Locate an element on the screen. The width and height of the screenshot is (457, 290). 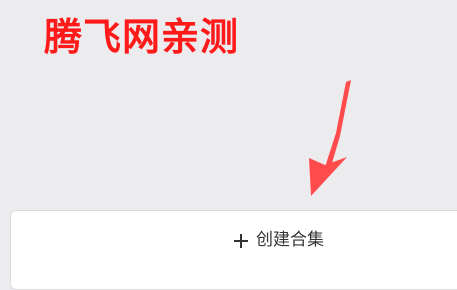
annotation-arrow is located at coordinates (330, 138).